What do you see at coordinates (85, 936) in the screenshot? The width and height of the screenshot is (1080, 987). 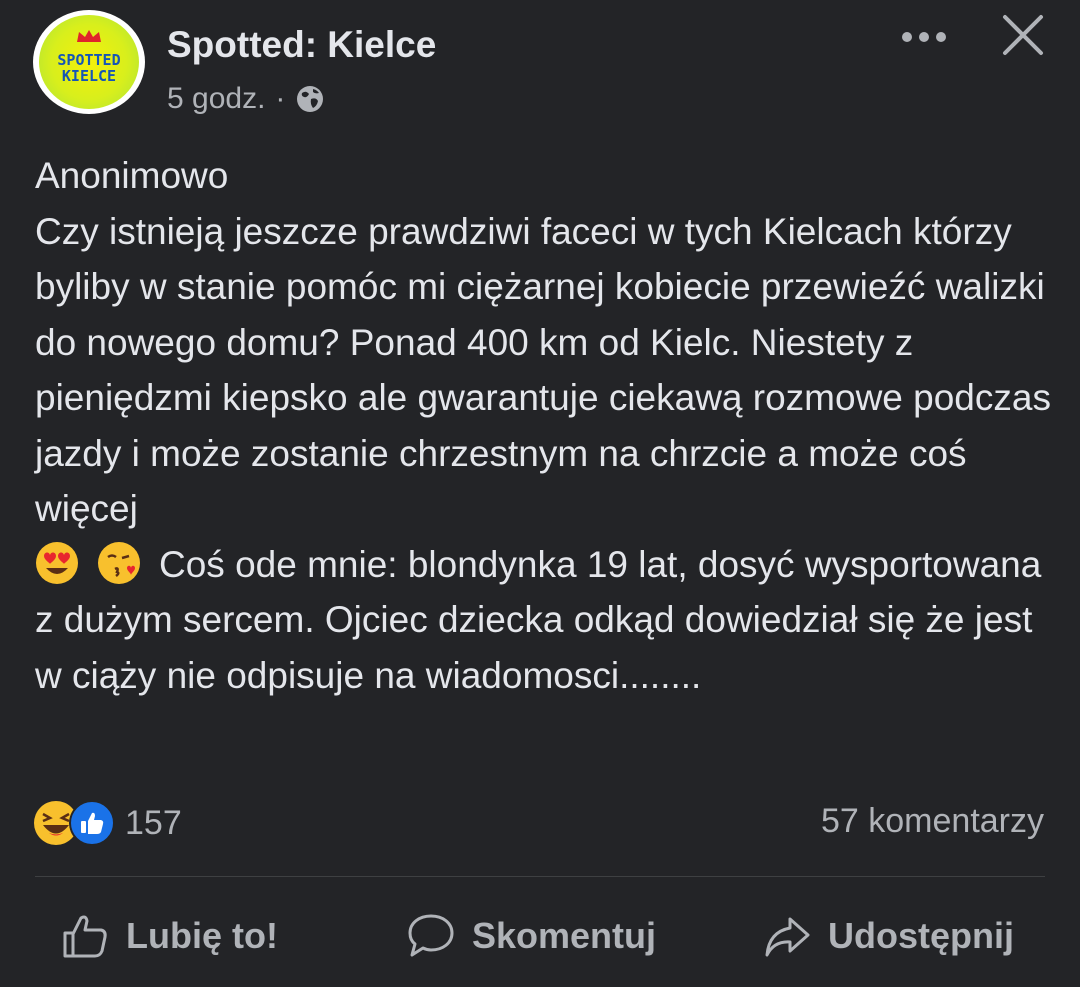 I see `thumbs-up-icon` at bounding box center [85, 936].